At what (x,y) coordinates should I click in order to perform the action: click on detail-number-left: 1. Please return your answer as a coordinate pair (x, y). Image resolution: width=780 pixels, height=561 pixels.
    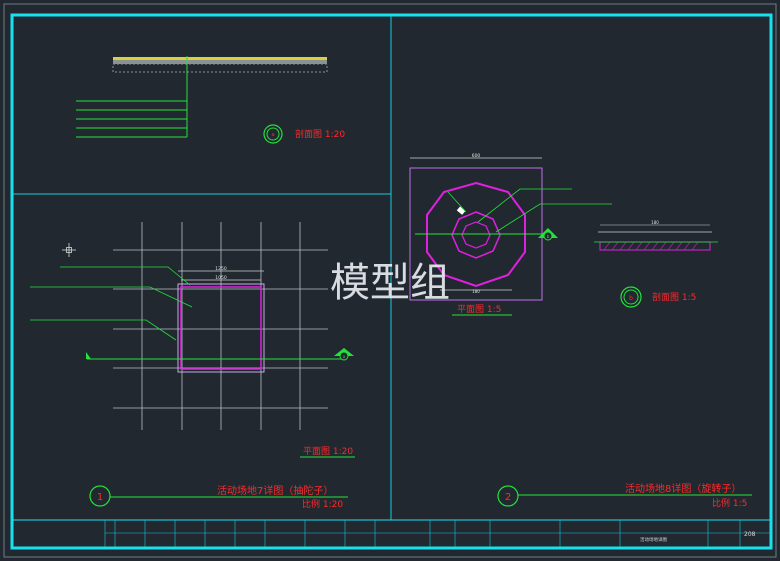
    Looking at the image, I should click on (100, 497).